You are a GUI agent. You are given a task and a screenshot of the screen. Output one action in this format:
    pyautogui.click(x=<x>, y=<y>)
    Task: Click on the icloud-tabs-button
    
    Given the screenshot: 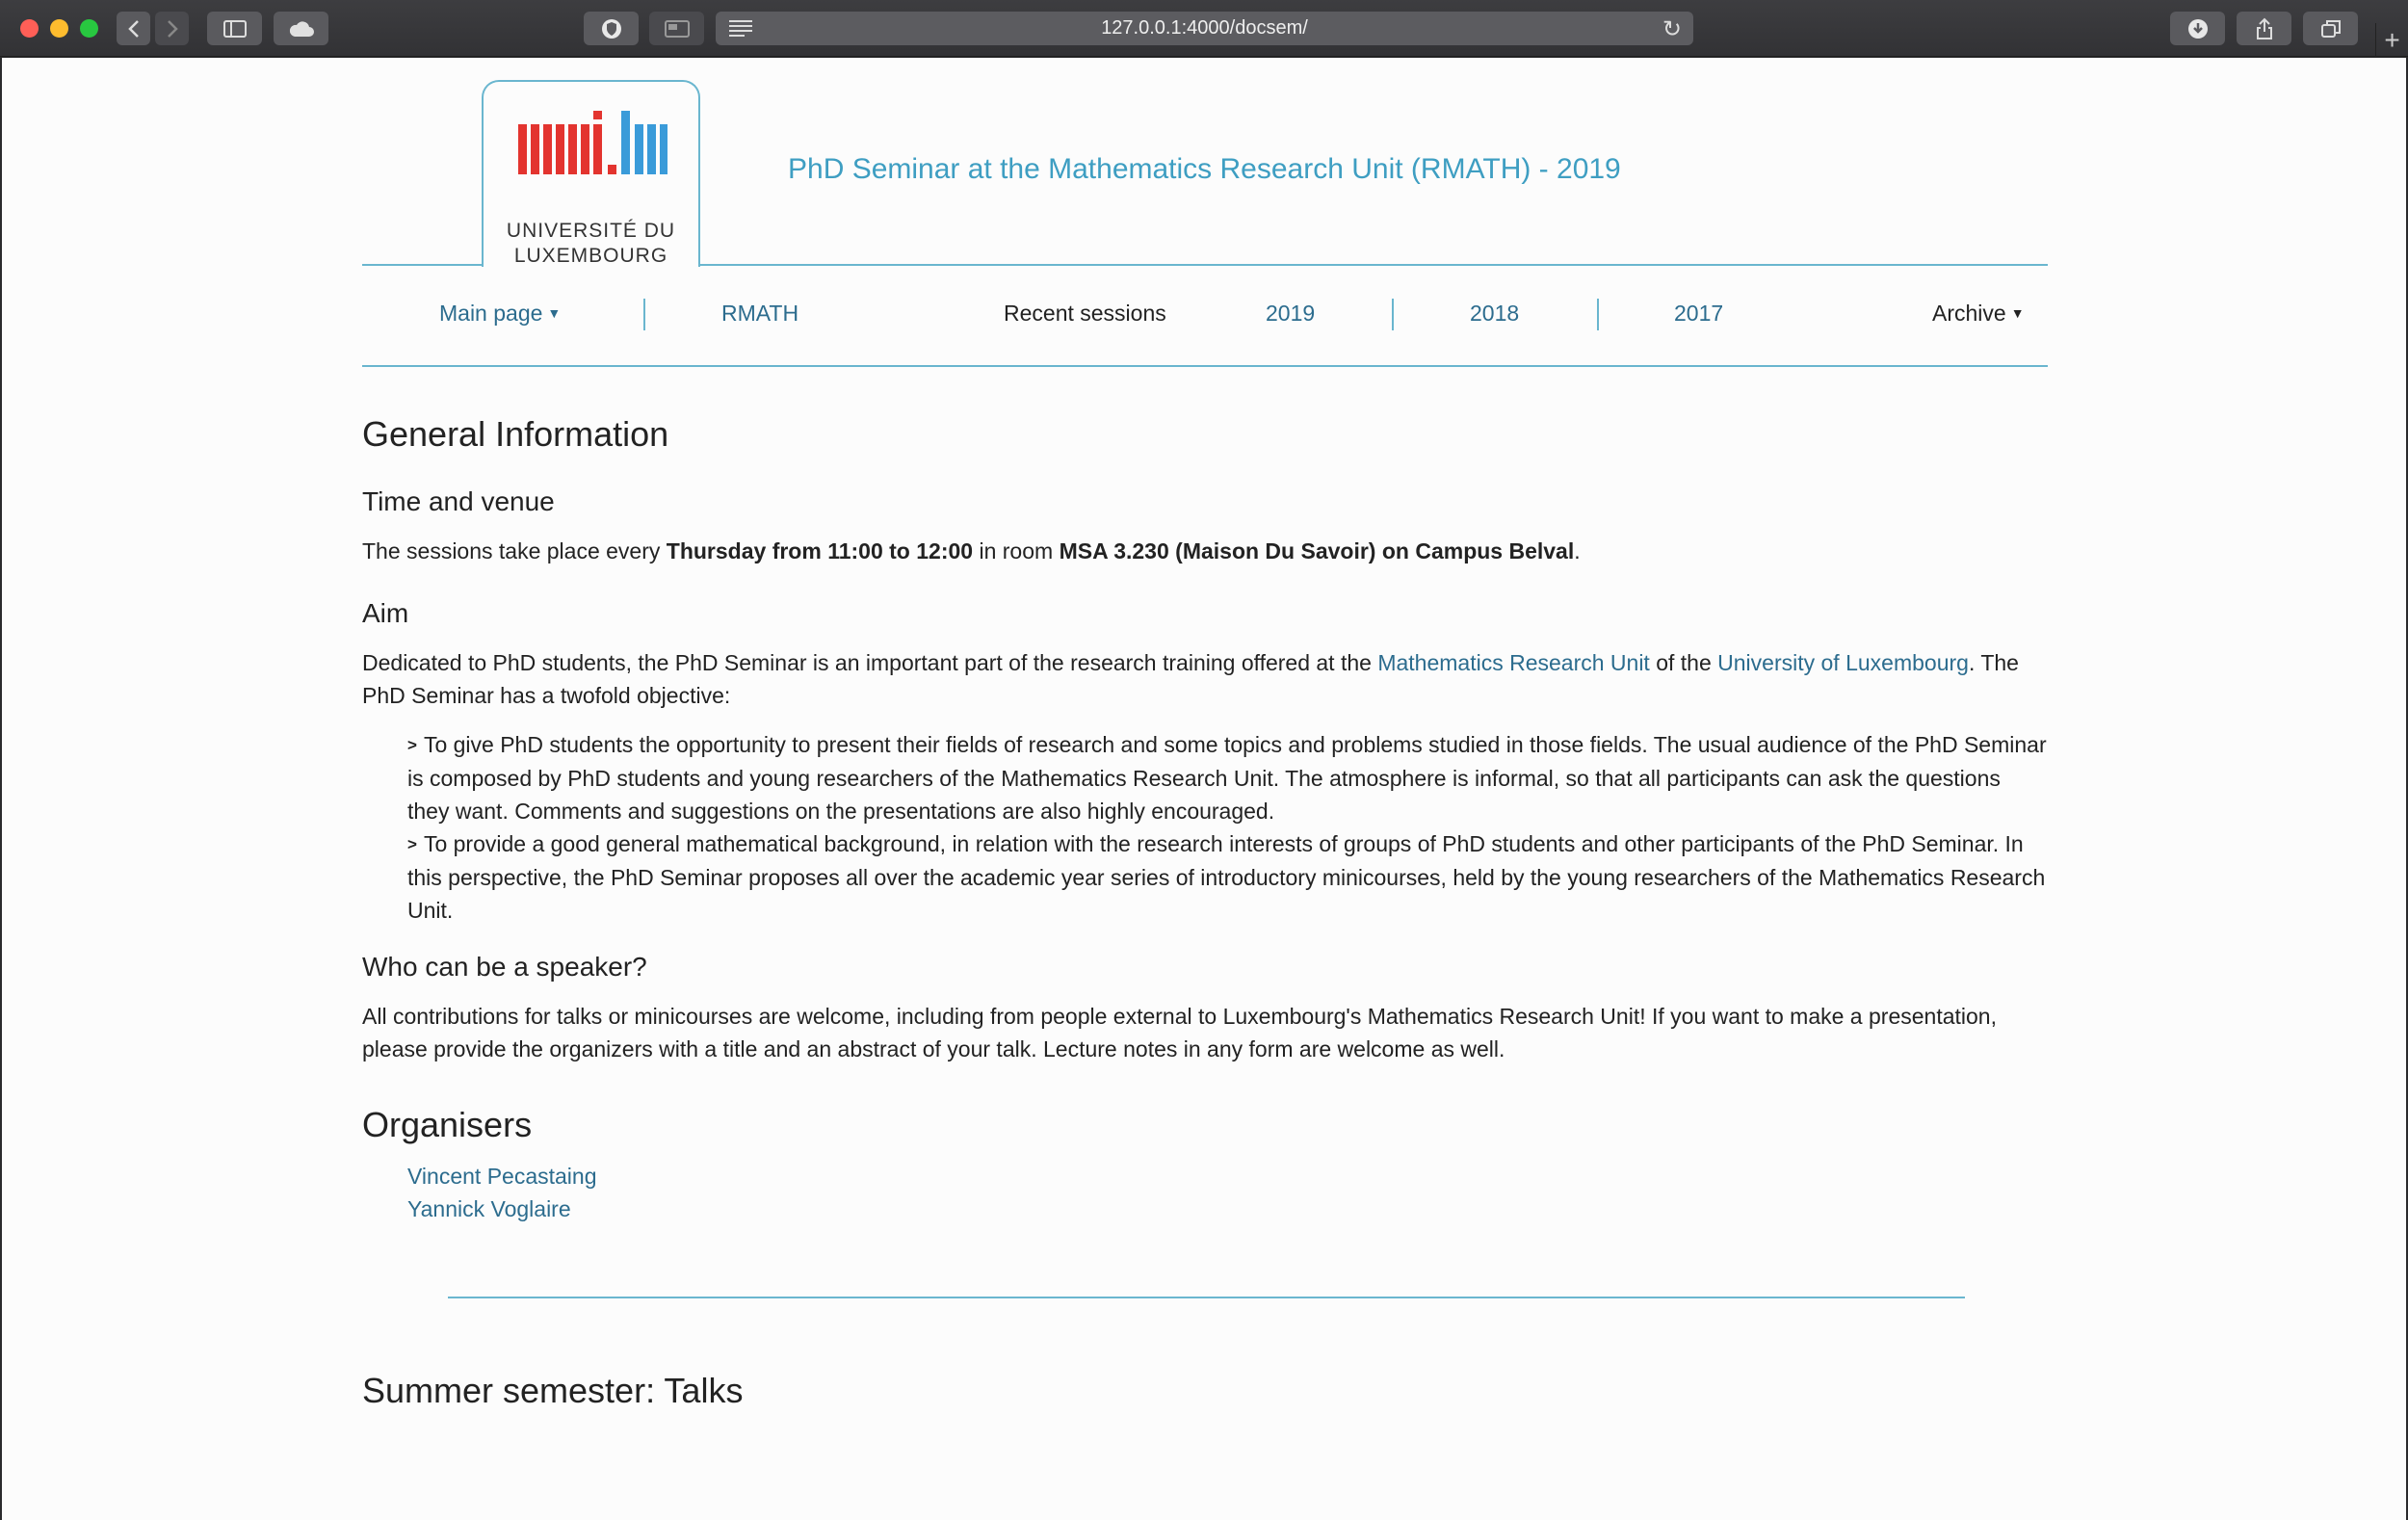 What is the action you would take?
    pyautogui.click(x=301, y=28)
    